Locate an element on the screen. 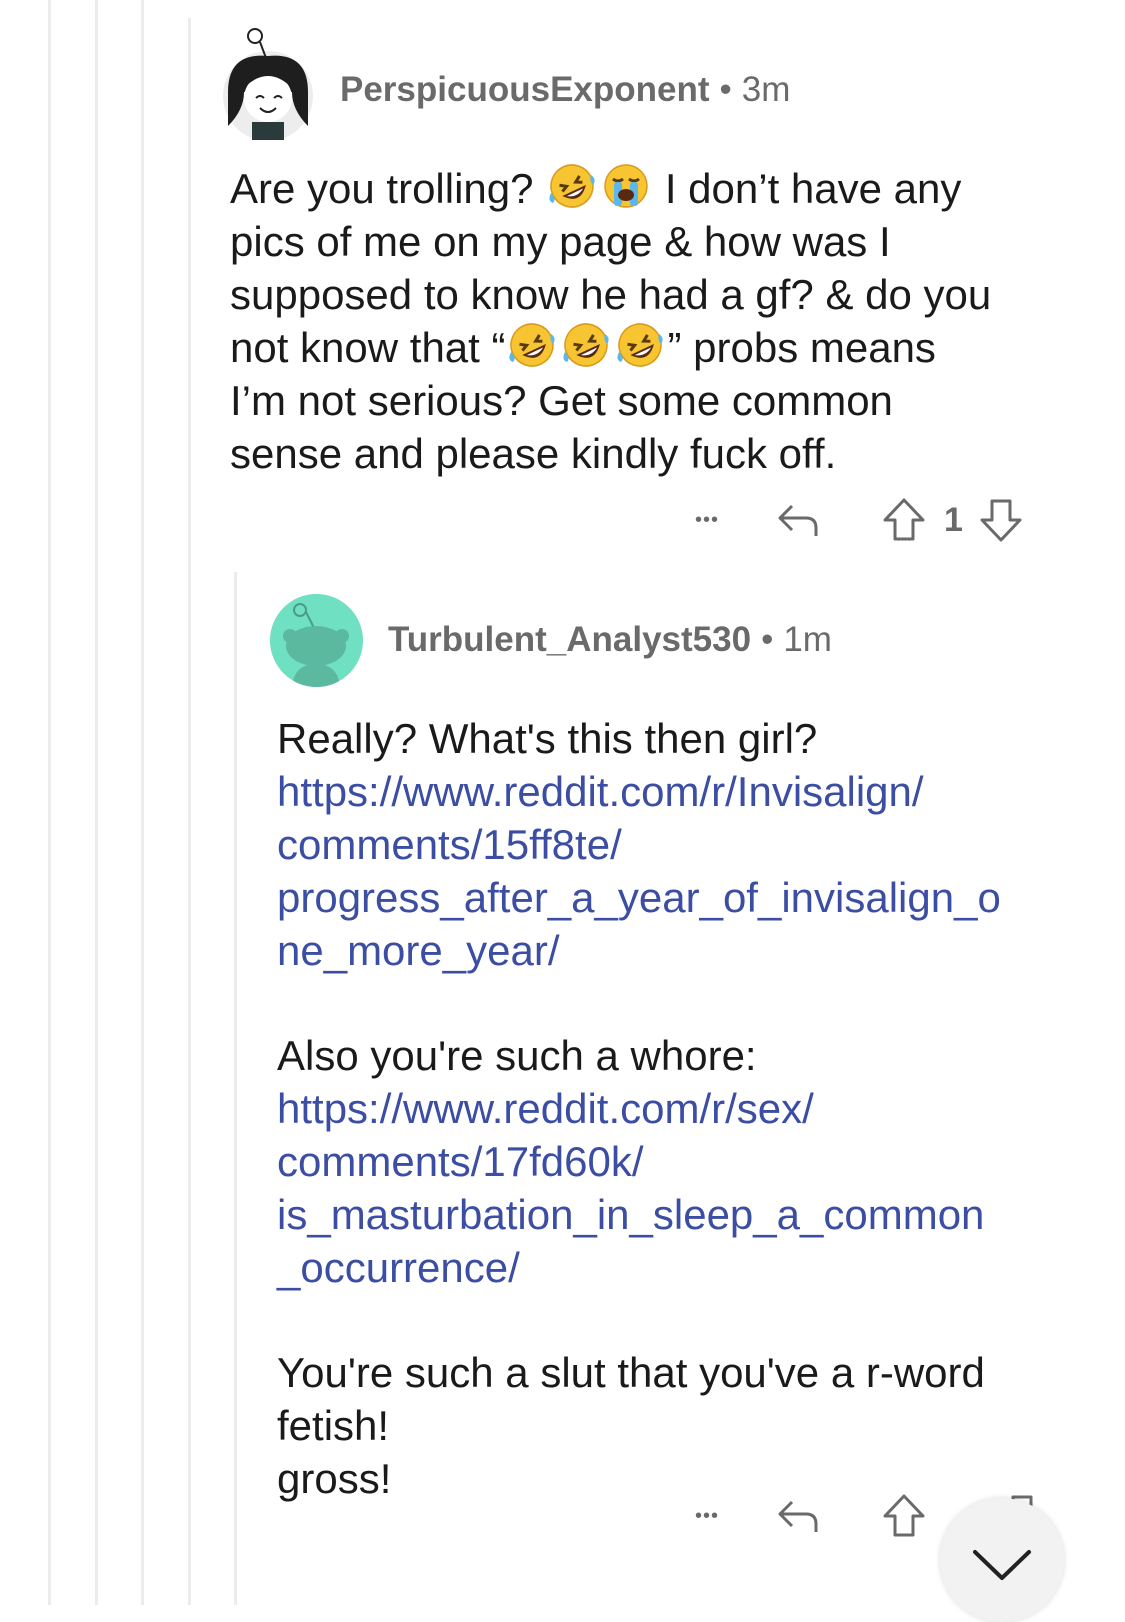 The height and width of the screenshot is (1622, 1125). comment-actions: ••• 1 is located at coordinates (854, 520).